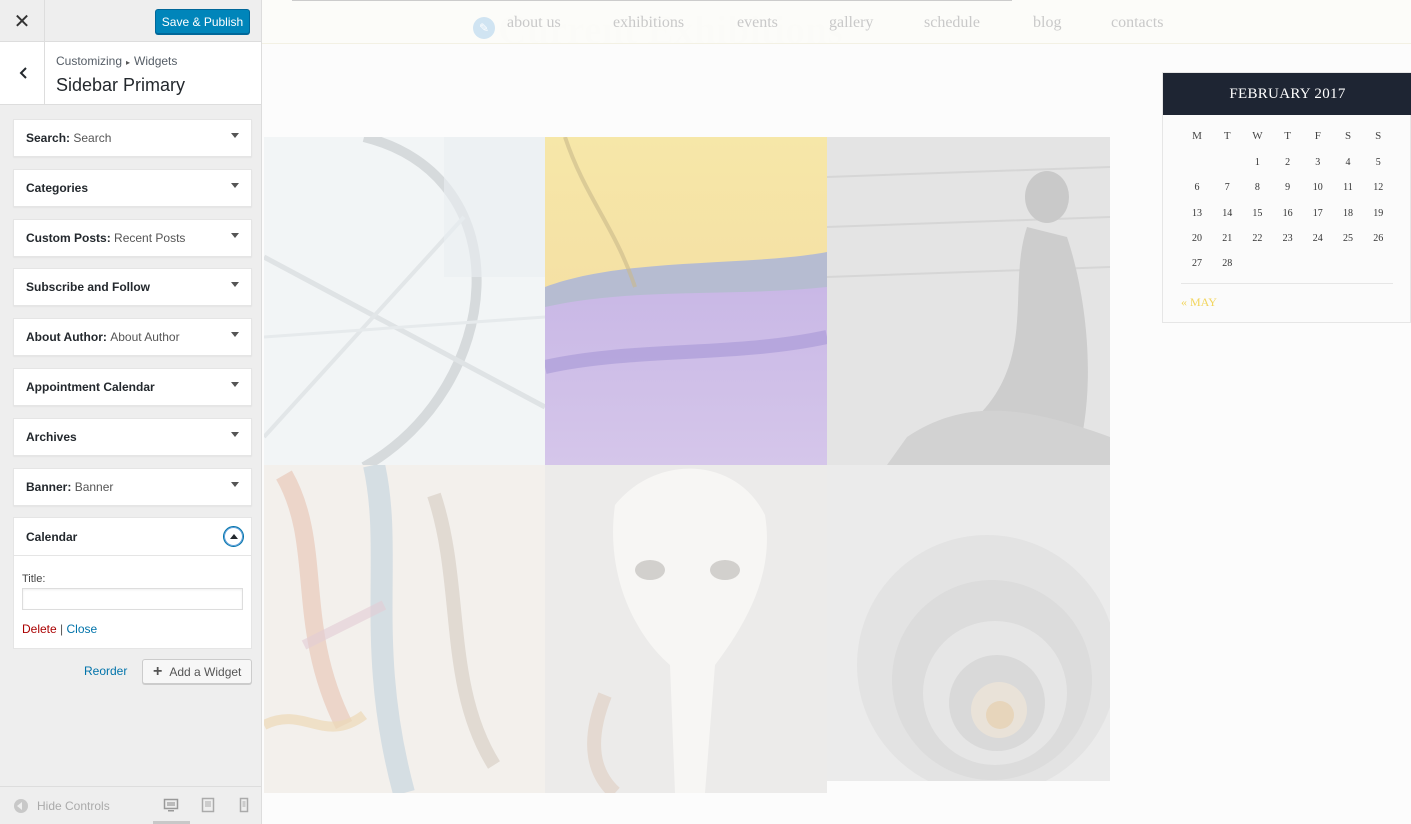  I want to click on reorder-link: Reorder, so click(105, 671).